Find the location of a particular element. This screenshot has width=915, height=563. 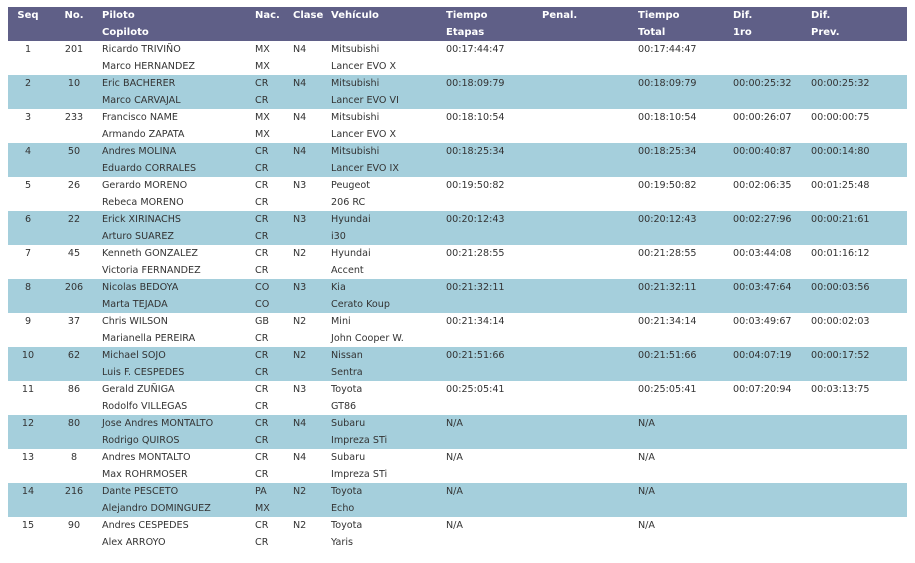

cell-no: 22 is located at coordinates (74, 219).